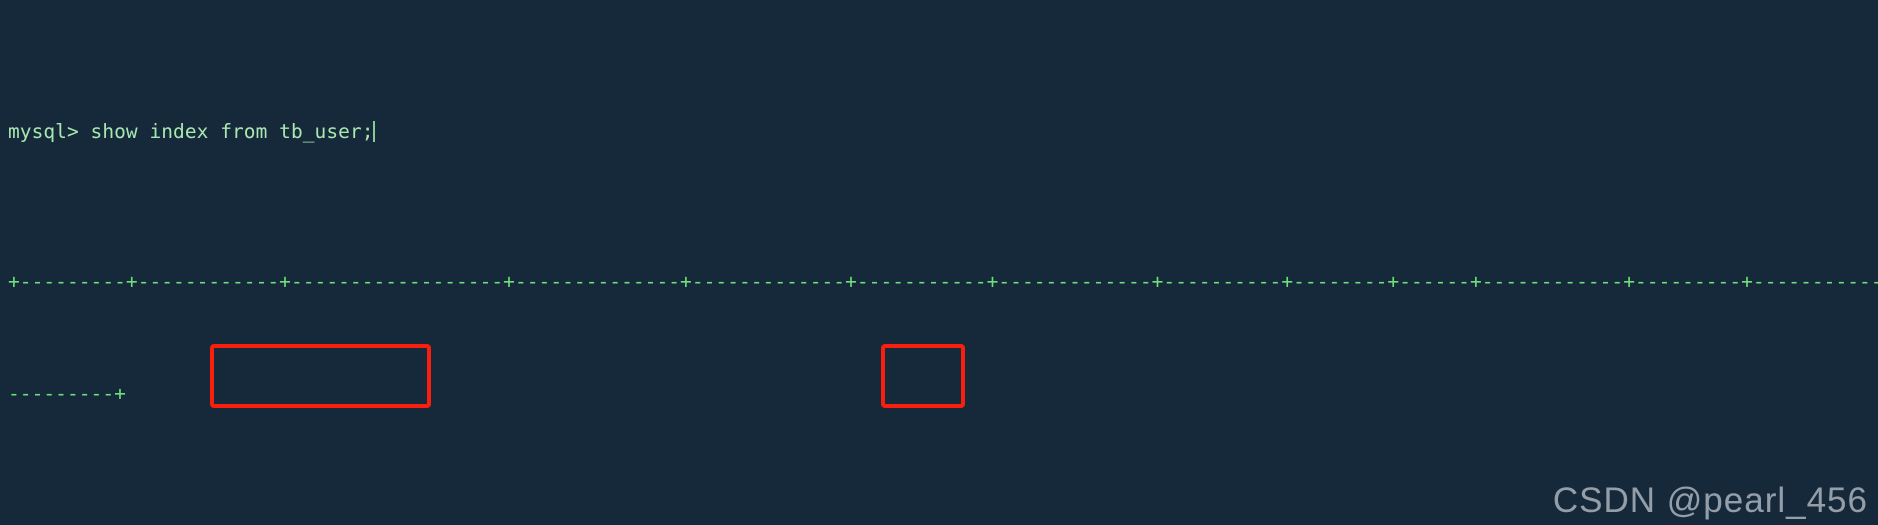  Describe the element at coordinates (67, 393) in the screenshot. I see `table-rule-top-line2: ---------+` at that location.